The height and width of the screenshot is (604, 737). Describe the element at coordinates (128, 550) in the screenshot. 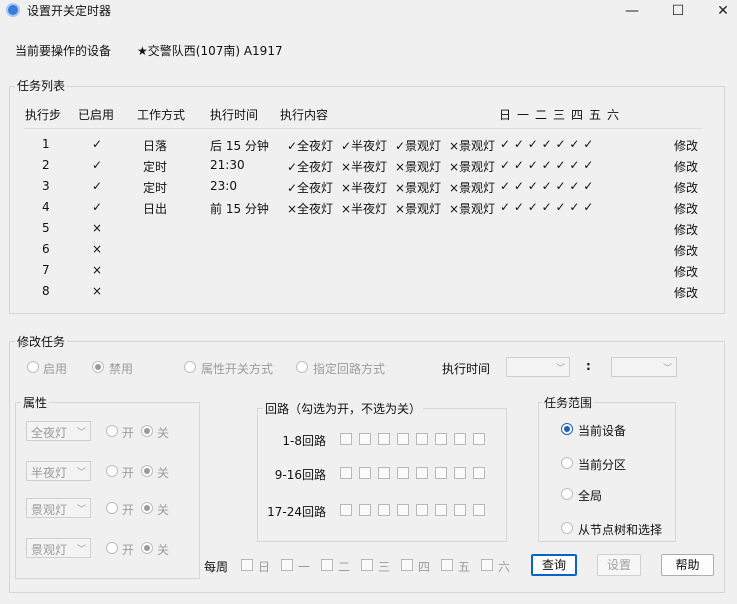

I see `attribute-on-label: 开` at that location.